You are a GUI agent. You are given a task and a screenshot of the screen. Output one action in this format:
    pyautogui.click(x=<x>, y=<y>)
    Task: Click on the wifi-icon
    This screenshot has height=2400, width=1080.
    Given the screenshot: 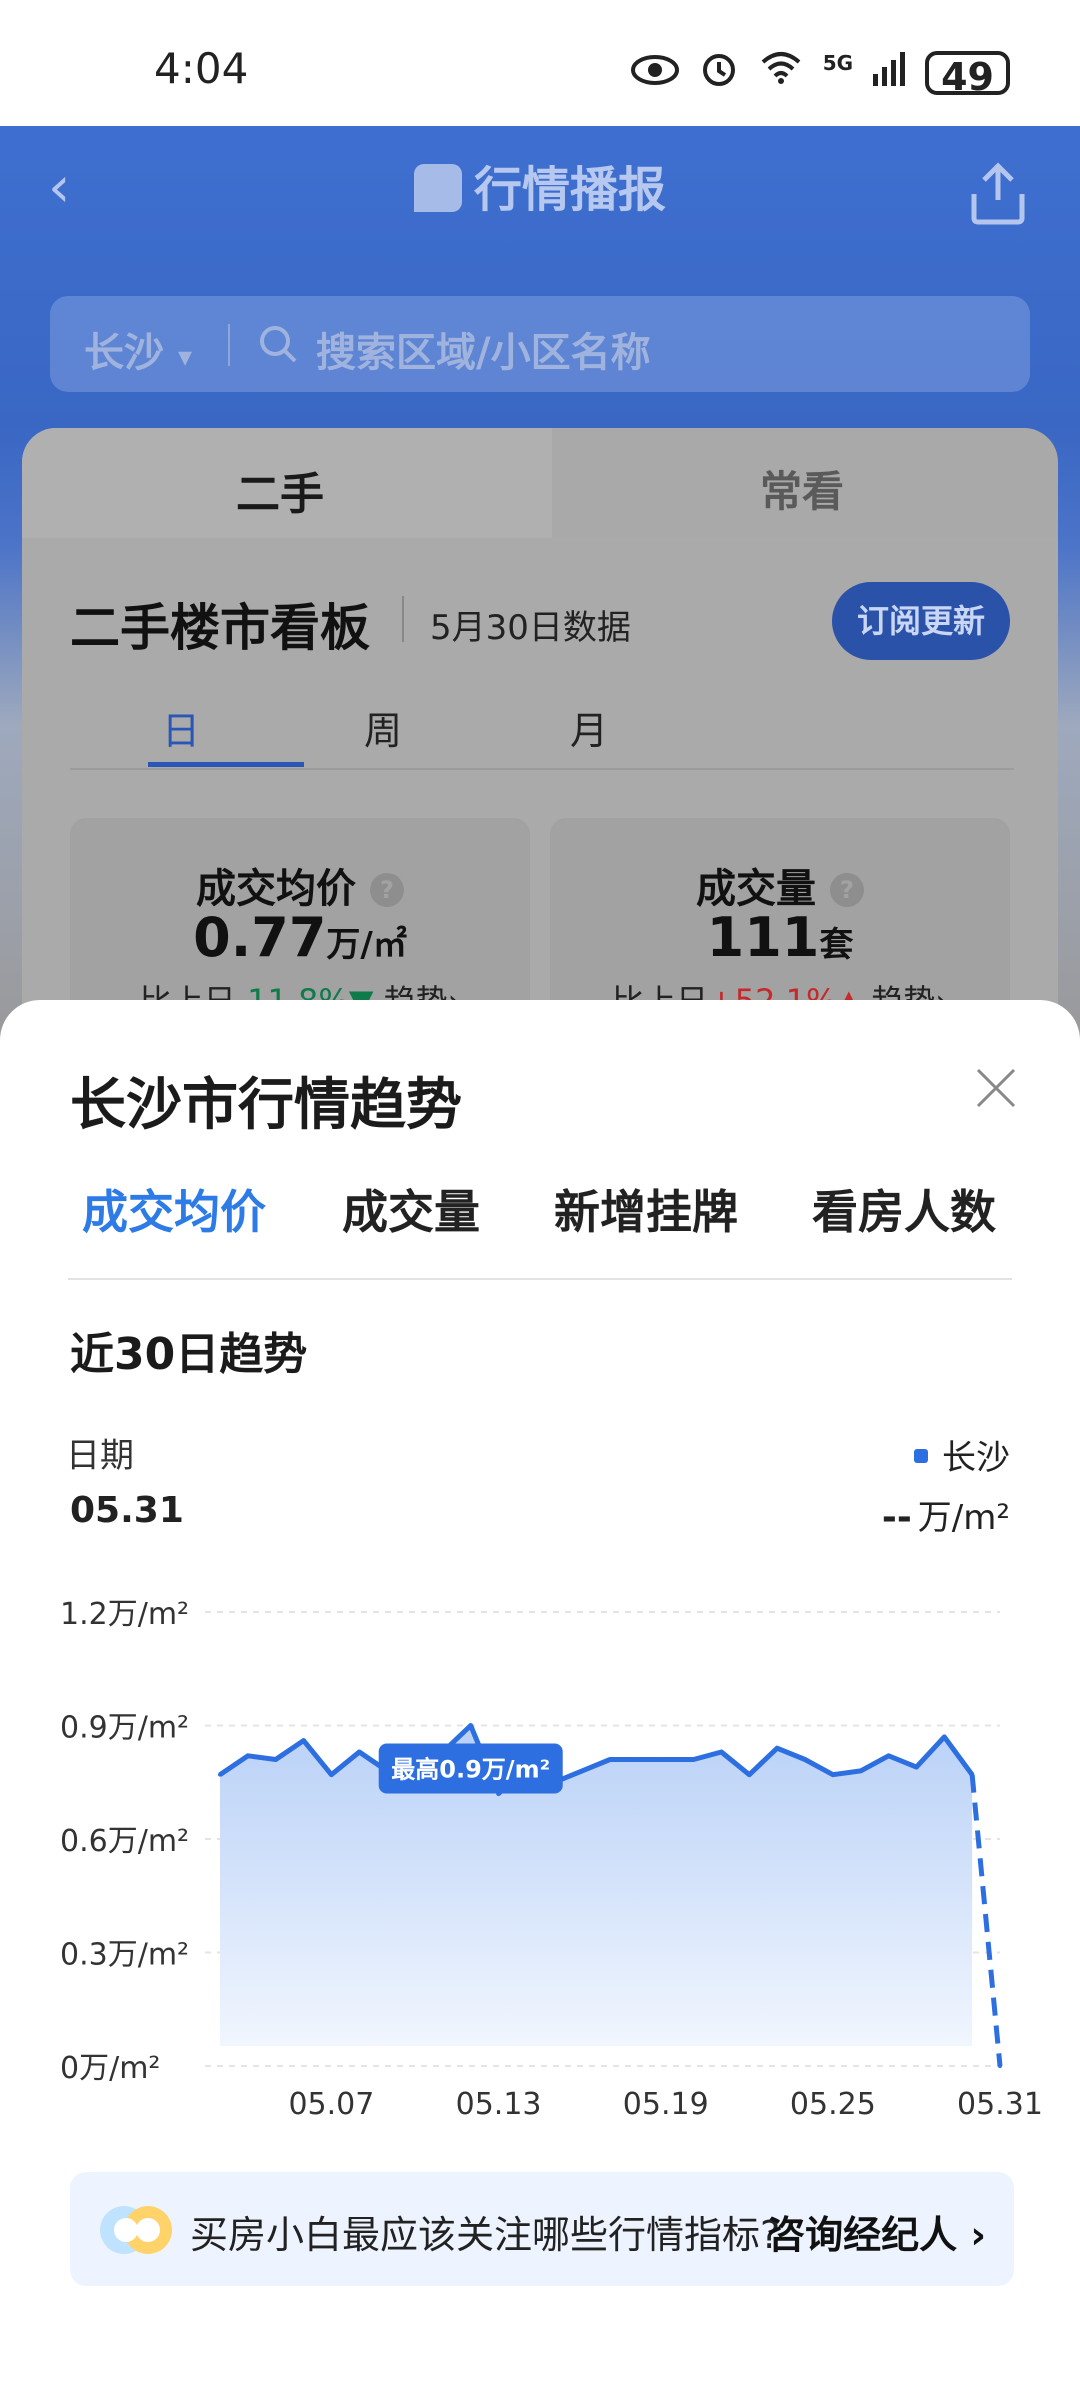 What is the action you would take?
    pyautogui.click(x=781, y=72)
    